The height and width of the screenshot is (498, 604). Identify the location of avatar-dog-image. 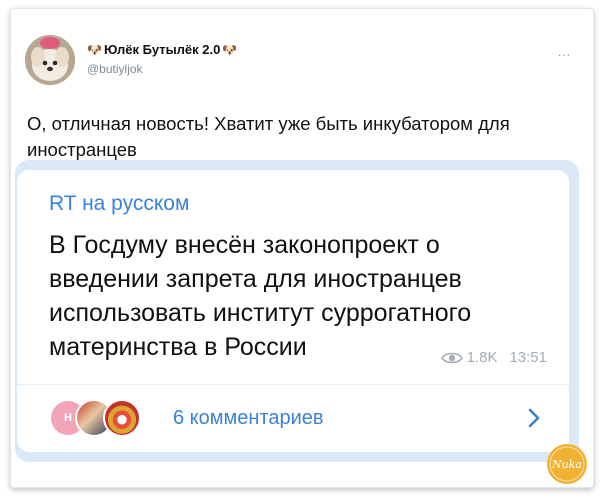
(50, 60).